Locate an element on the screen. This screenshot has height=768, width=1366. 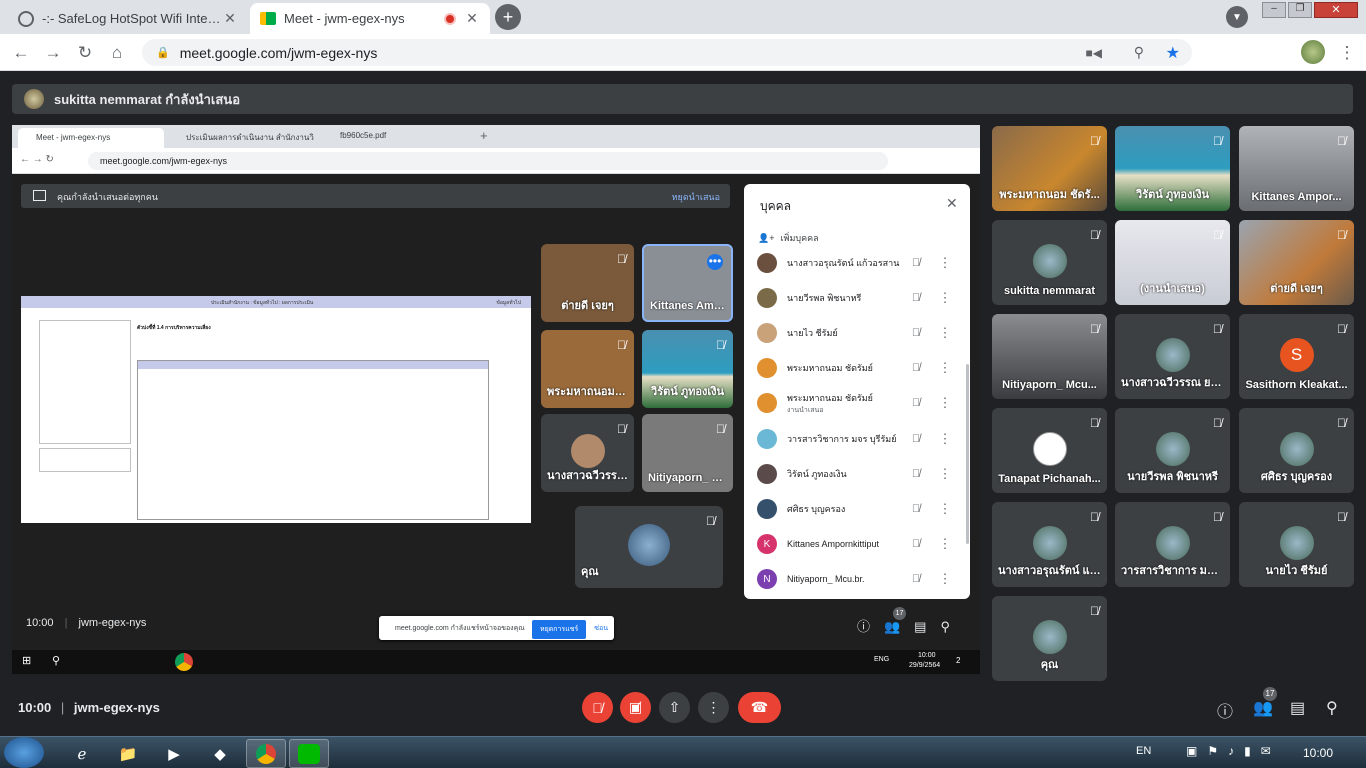
participant-tile: 🎙̸ คุณ is located at coordinates (1049, 638).